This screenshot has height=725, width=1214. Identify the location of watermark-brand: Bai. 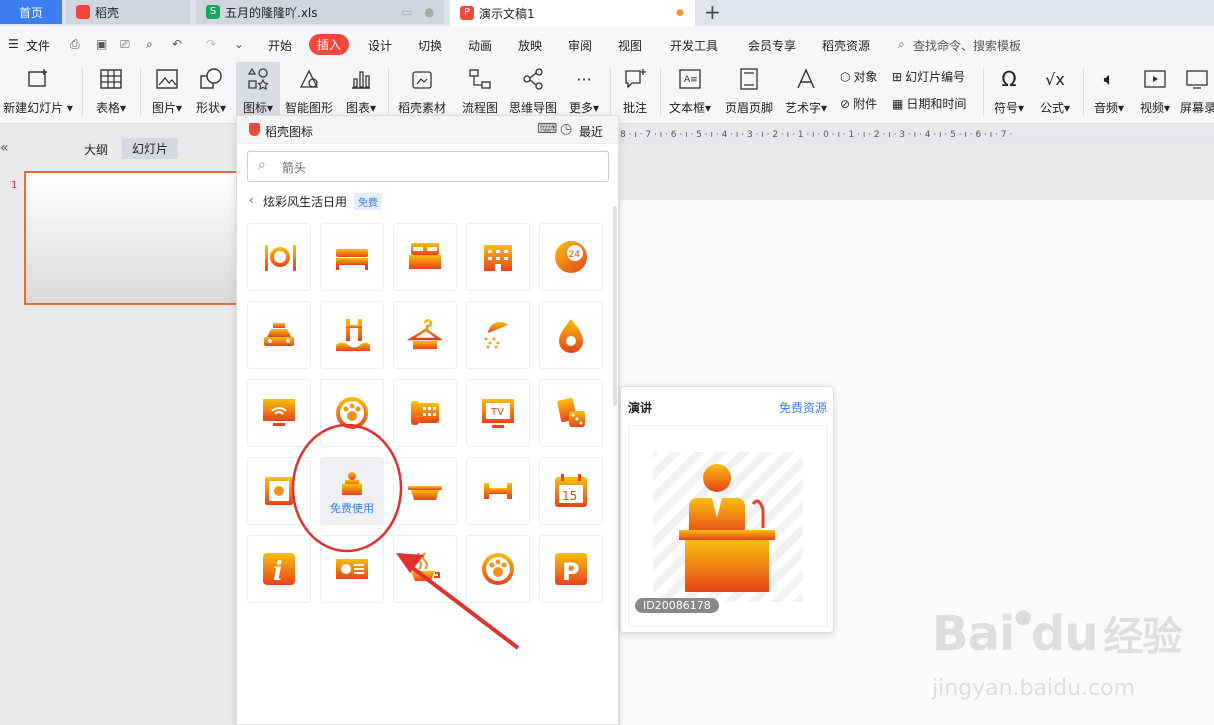
(973, 634).